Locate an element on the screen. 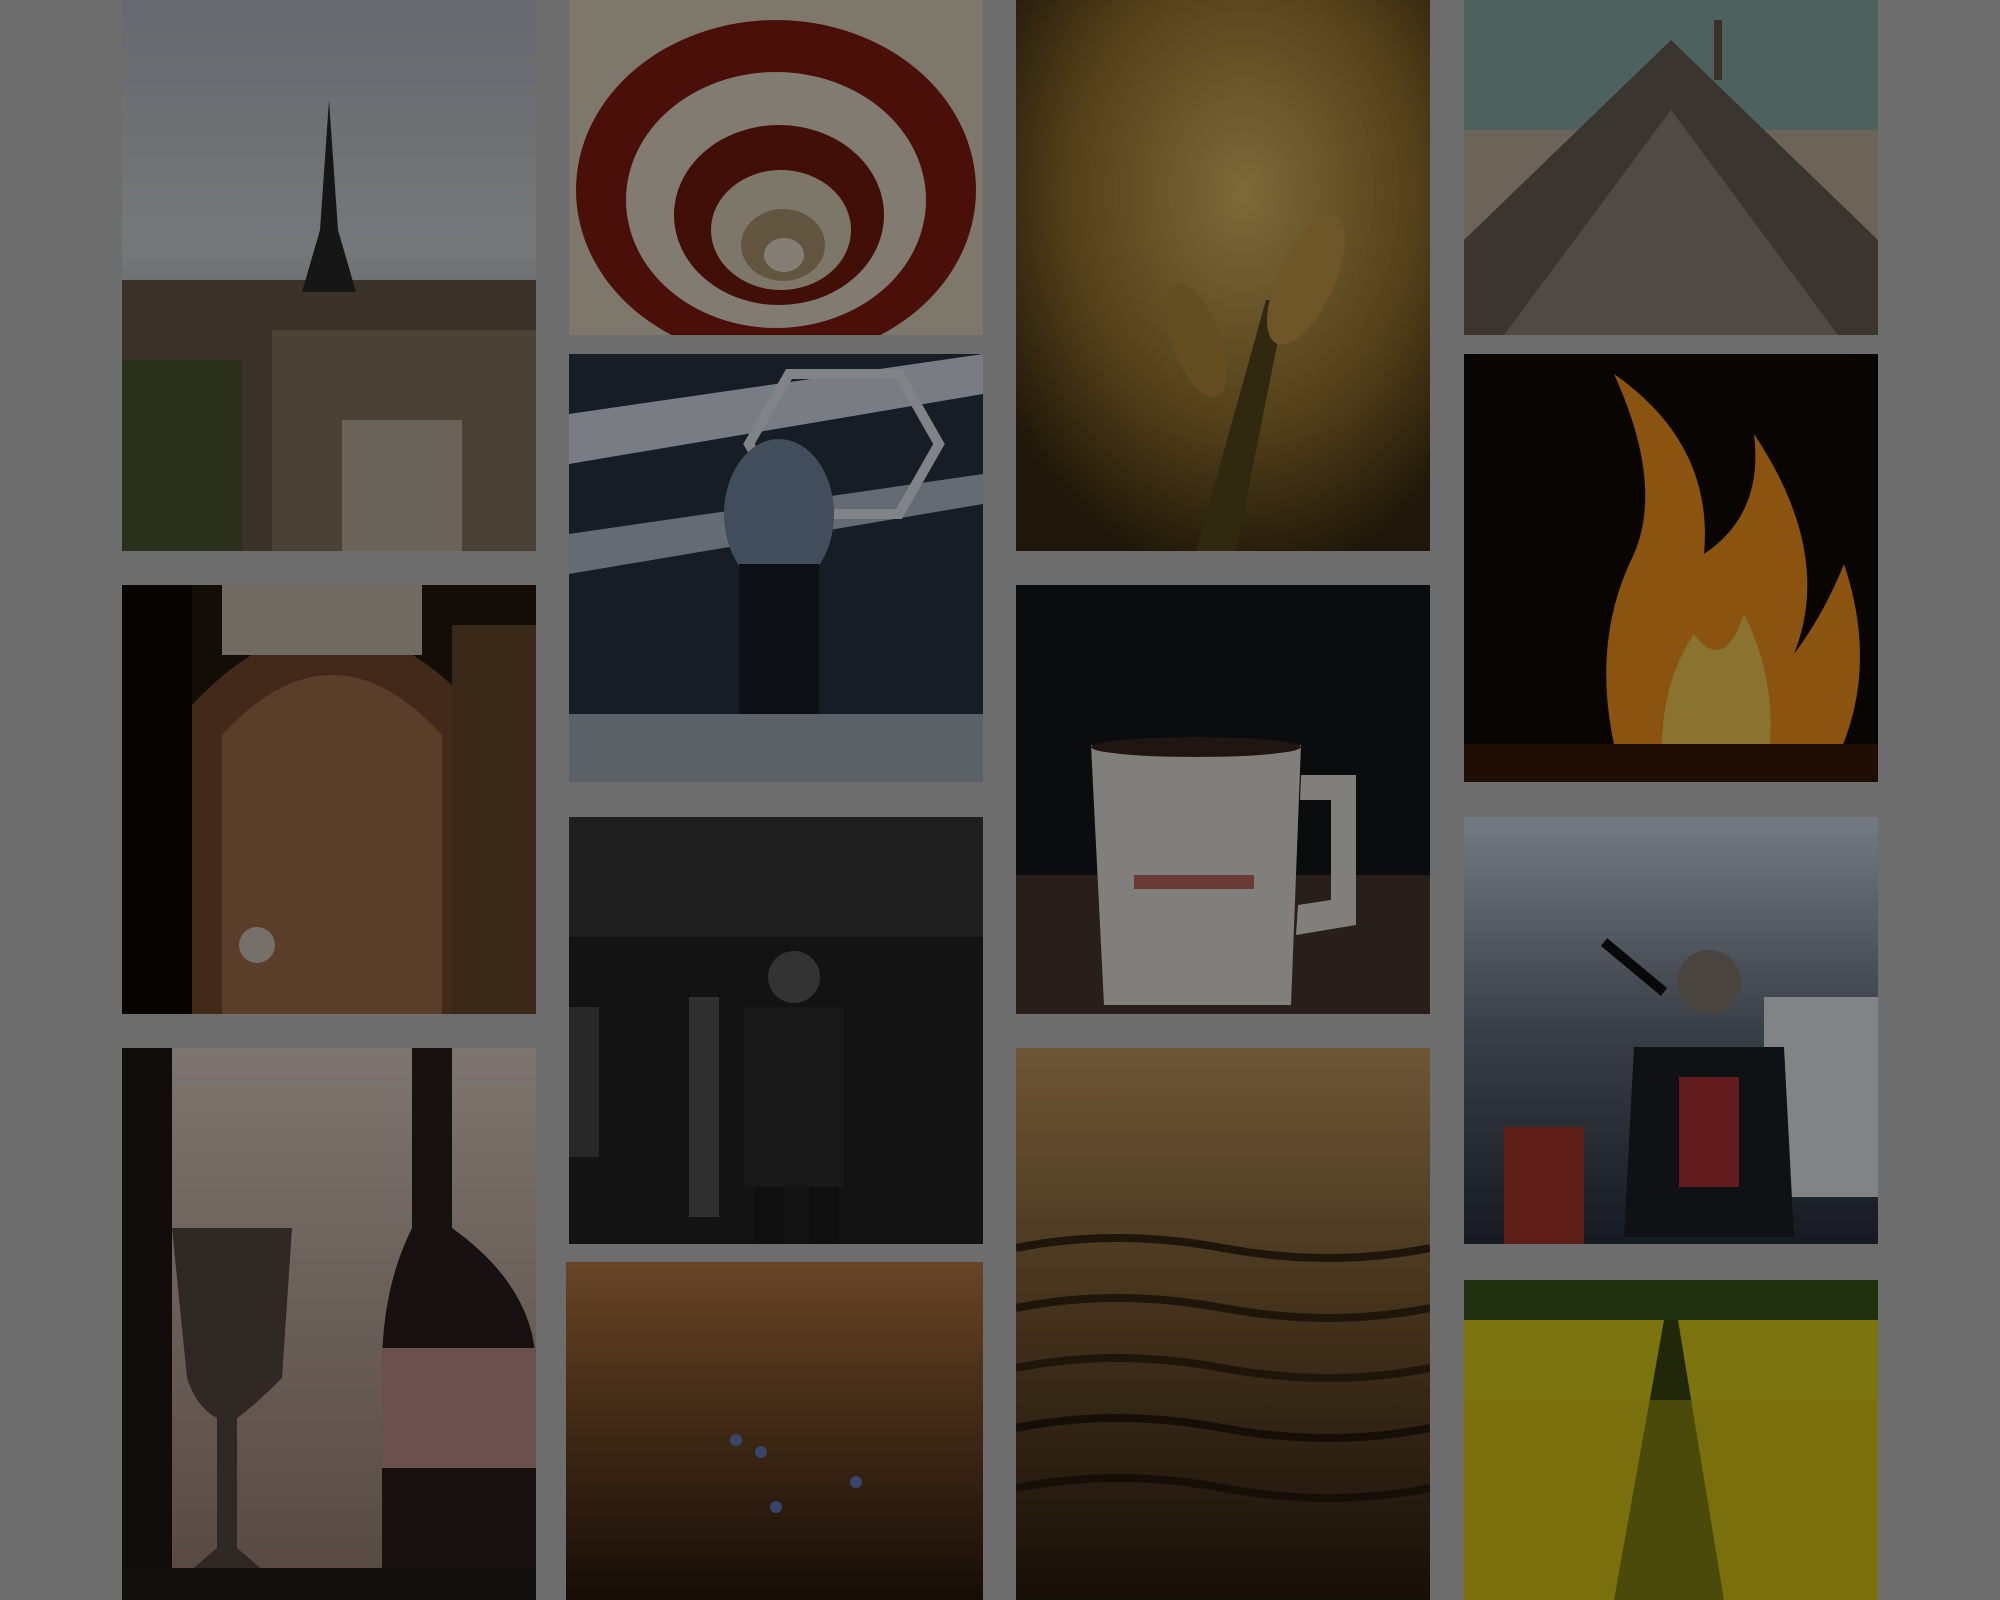 Image resolution: width=2000 pixels, height=1600 pixels. rapper-image is located at coordinates (776, 1030).